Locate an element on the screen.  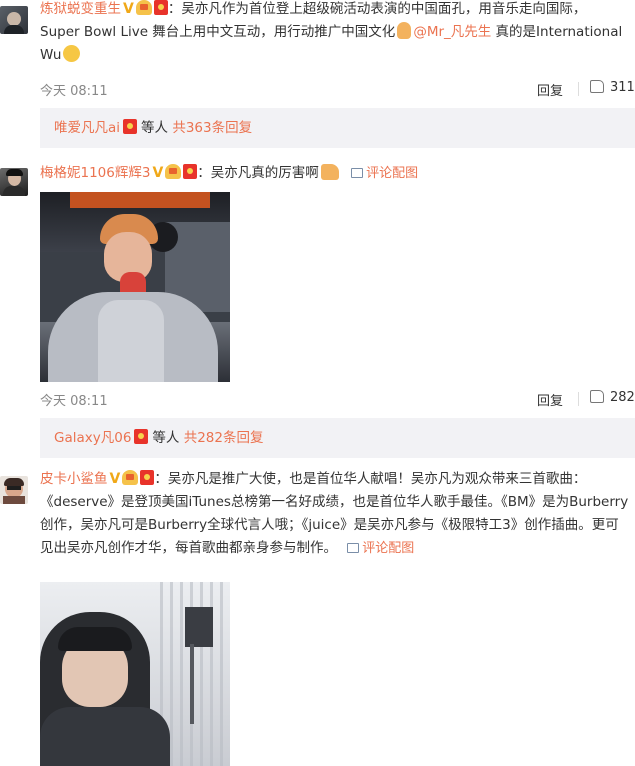
hand-emoji-icon is located at coordinates (404, 30).